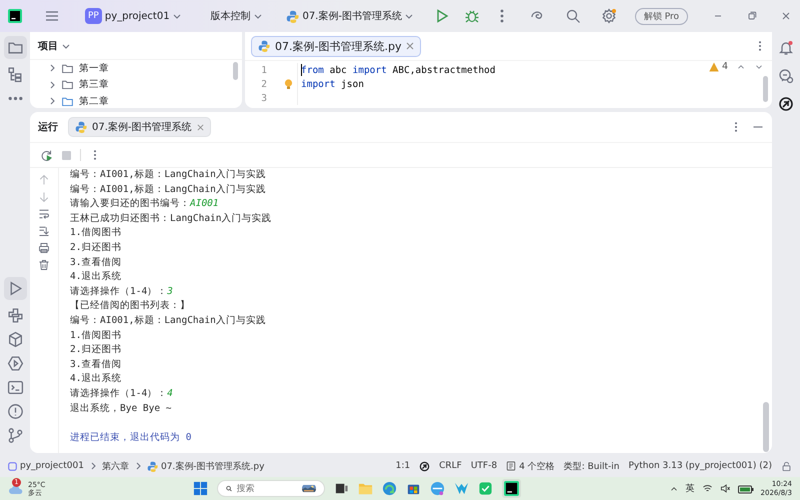 This screenshot has width=800, height=500. I want to click on start-icon, so click(200, 488).